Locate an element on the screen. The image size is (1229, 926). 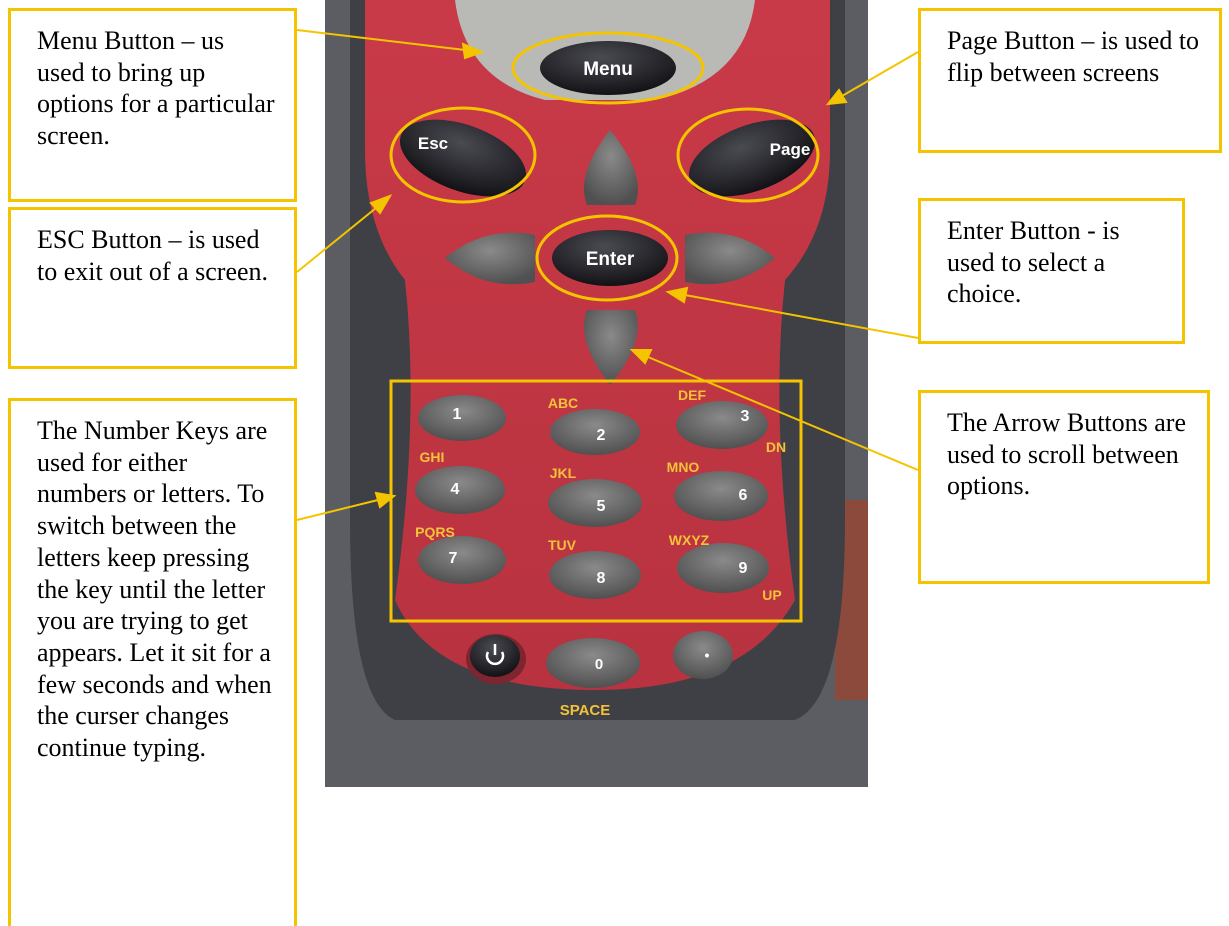
arrows-leader-line is located at coordinates (783, 413).